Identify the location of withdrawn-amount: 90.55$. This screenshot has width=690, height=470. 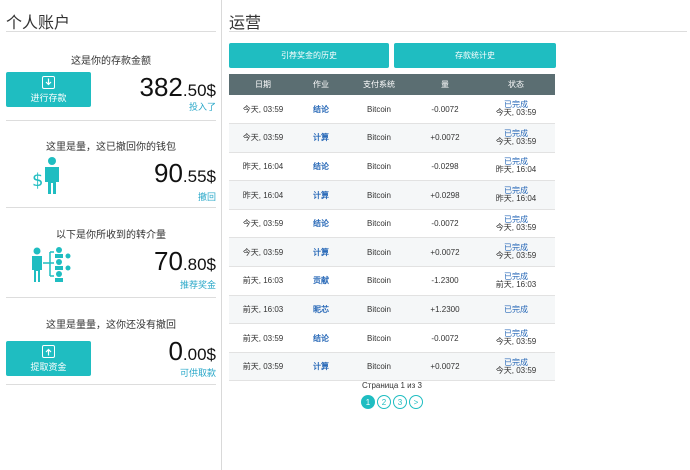
(185, 173).